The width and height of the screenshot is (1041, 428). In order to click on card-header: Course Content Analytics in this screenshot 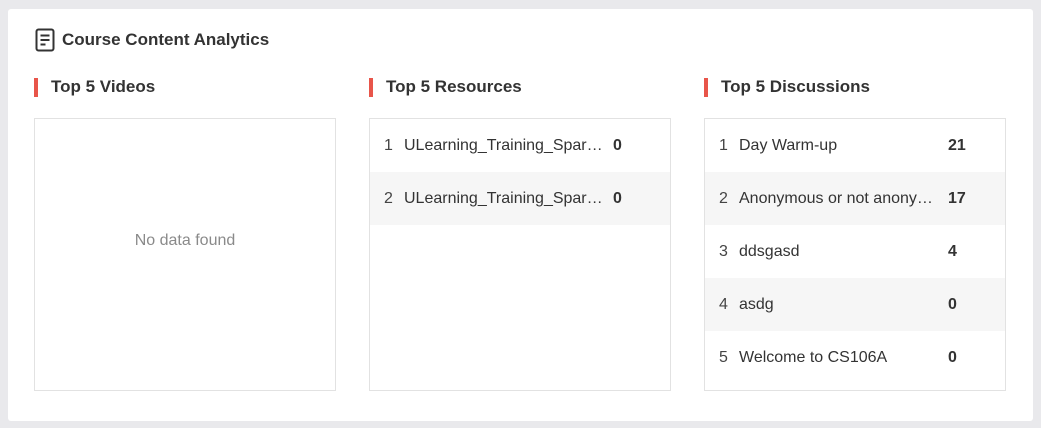, I will do `click(152, 40)`.